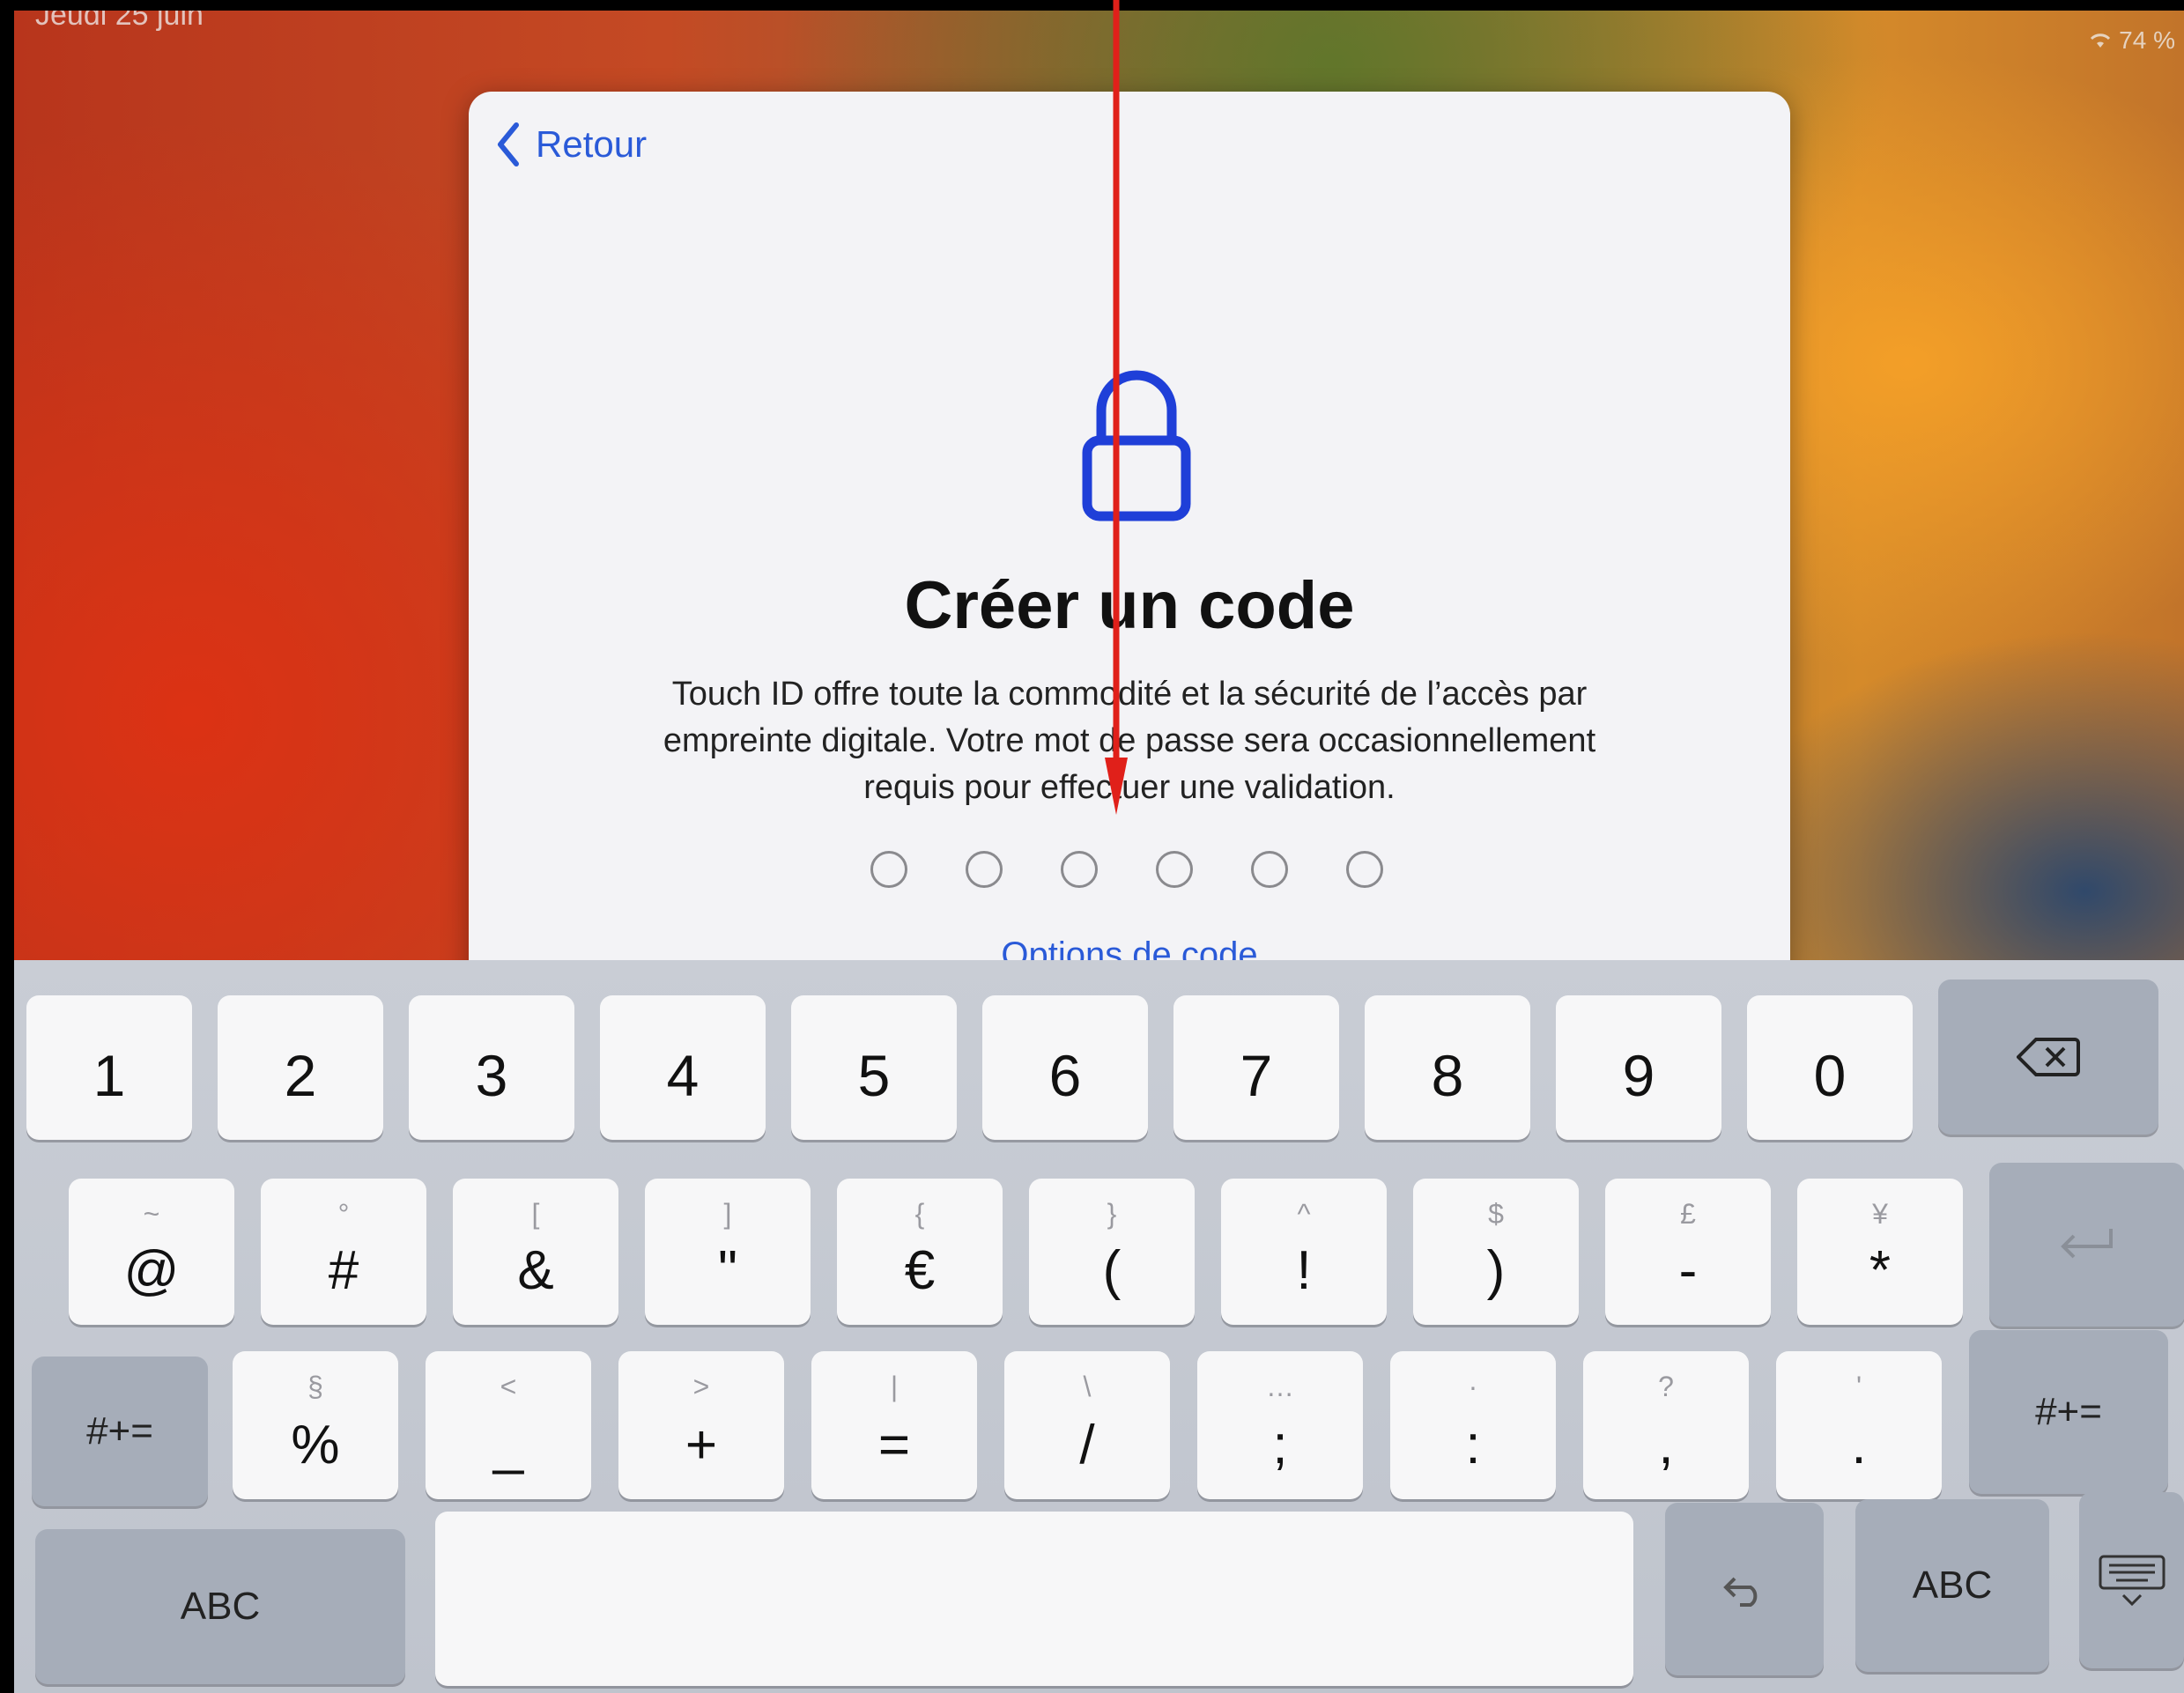 This screenshot has height=1693, width=2184. I want to click on key-symbol: …;, so click(1280, 1425).